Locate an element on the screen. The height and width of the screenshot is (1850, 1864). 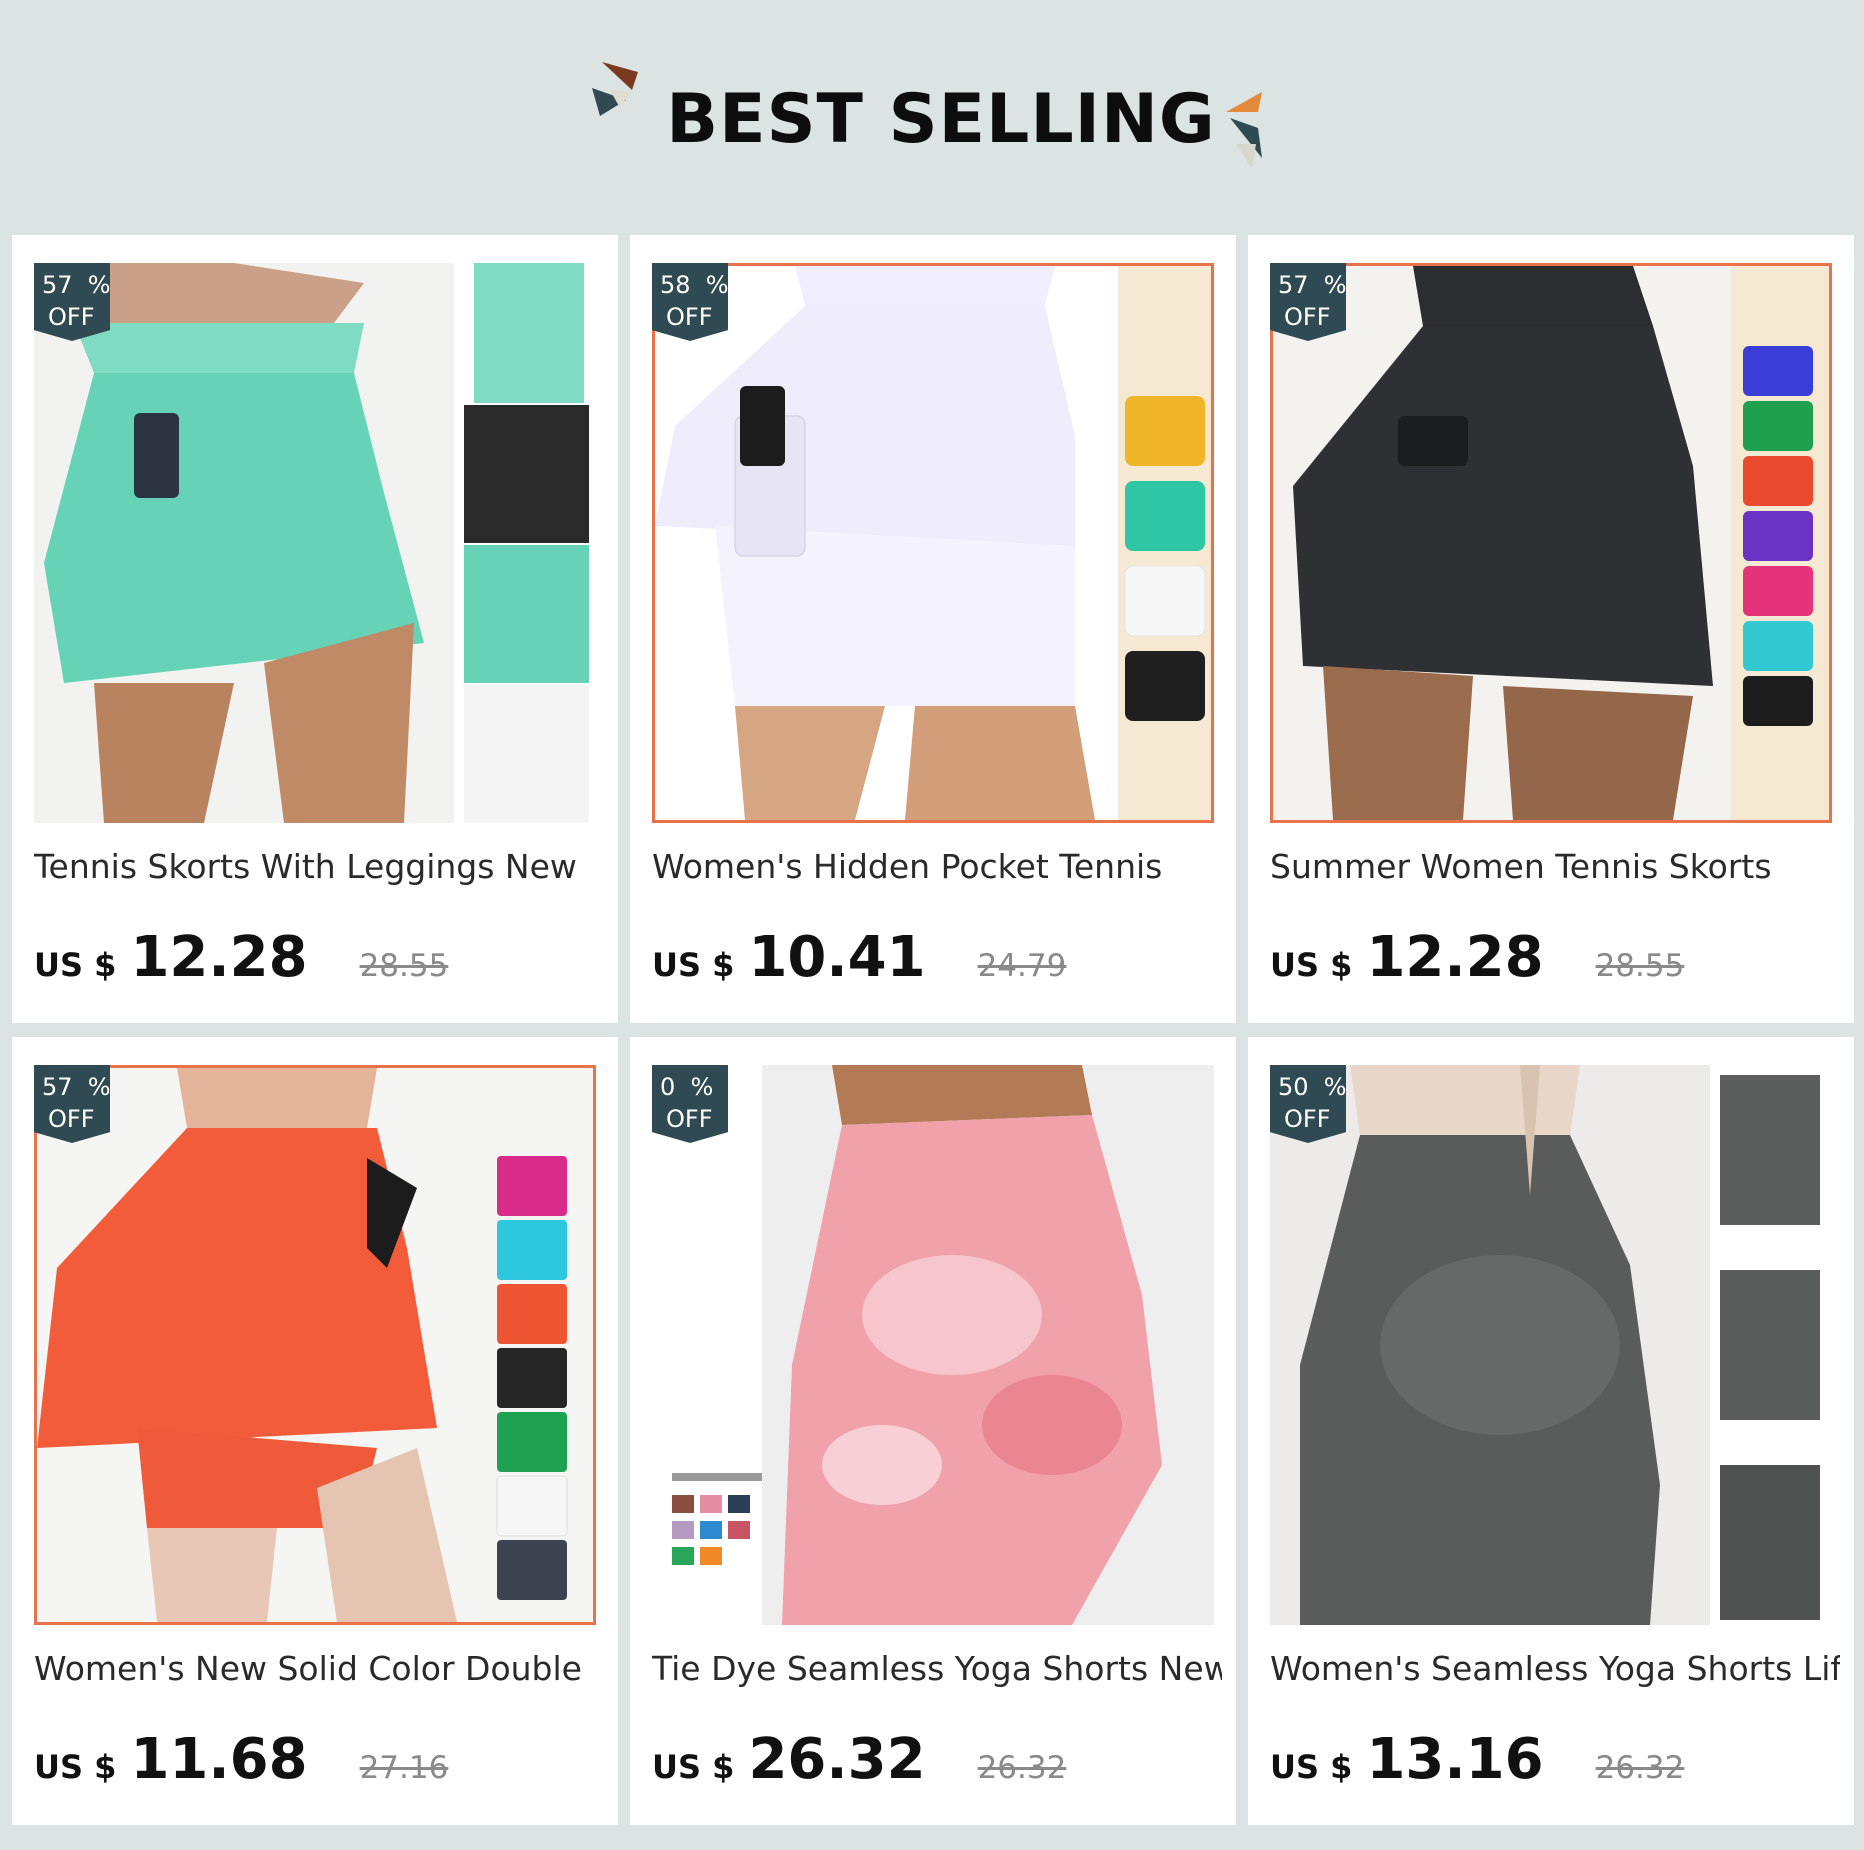
best-selling-header: BEST SELLING is located at coordinates (932, 116).